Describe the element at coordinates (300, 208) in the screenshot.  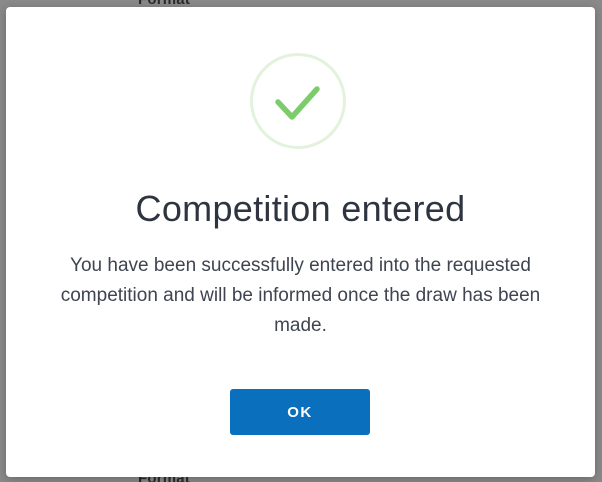
I see `dialog-title: Competition entered` at that location.